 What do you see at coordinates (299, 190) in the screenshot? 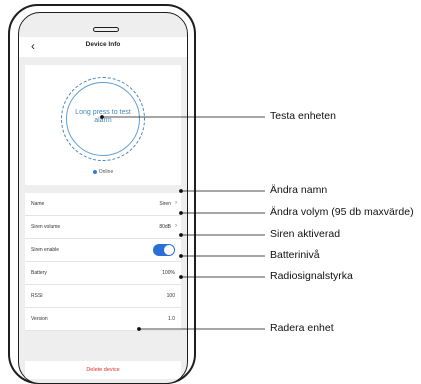
I see `annotation-name: Ändra namn` at bounding box center [299, 190].